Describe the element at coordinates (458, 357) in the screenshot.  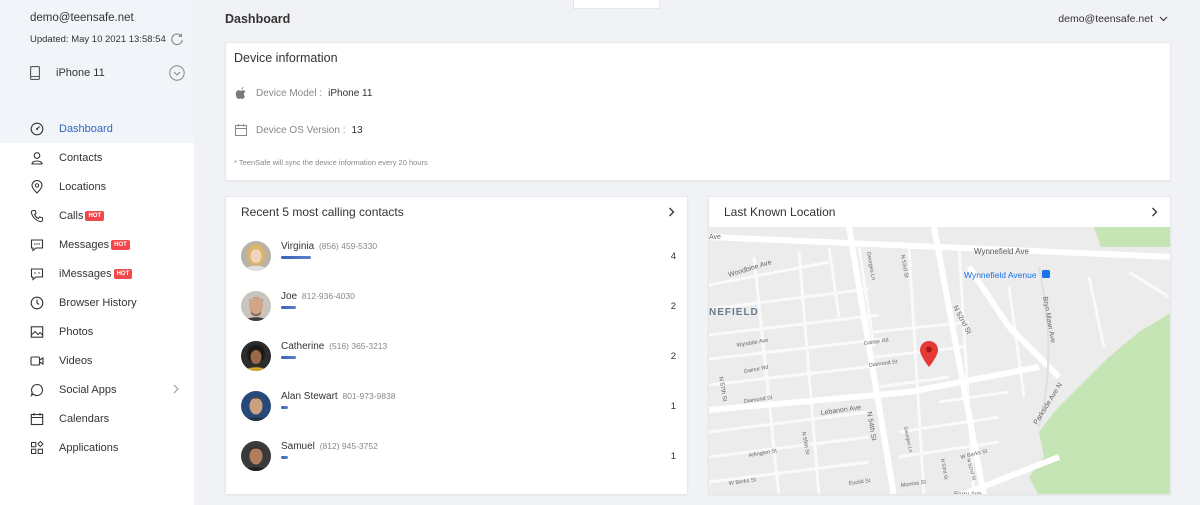
I see `contact-row: Catherine (516) 365-3213 2` at that location.